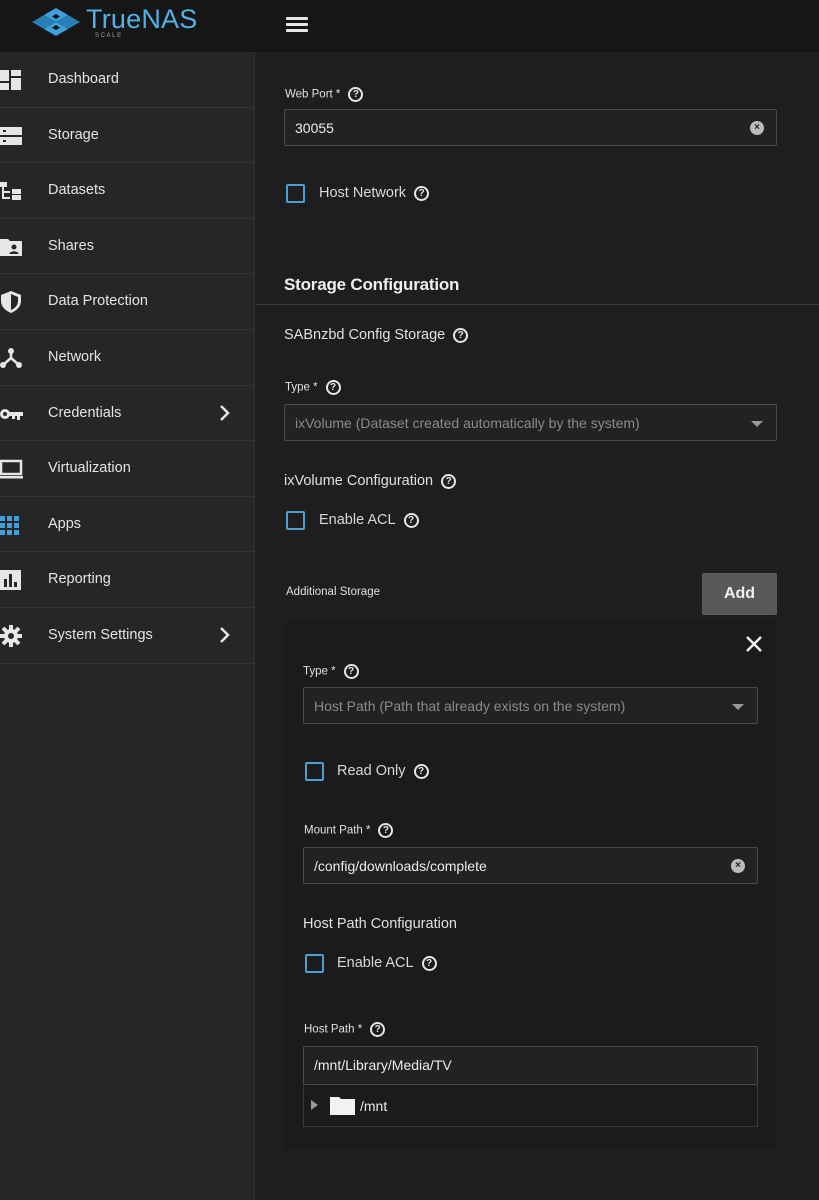 The image size is (819, 1200). I want to click on tree-node-mnt: /mnt, so click(373, 1106).